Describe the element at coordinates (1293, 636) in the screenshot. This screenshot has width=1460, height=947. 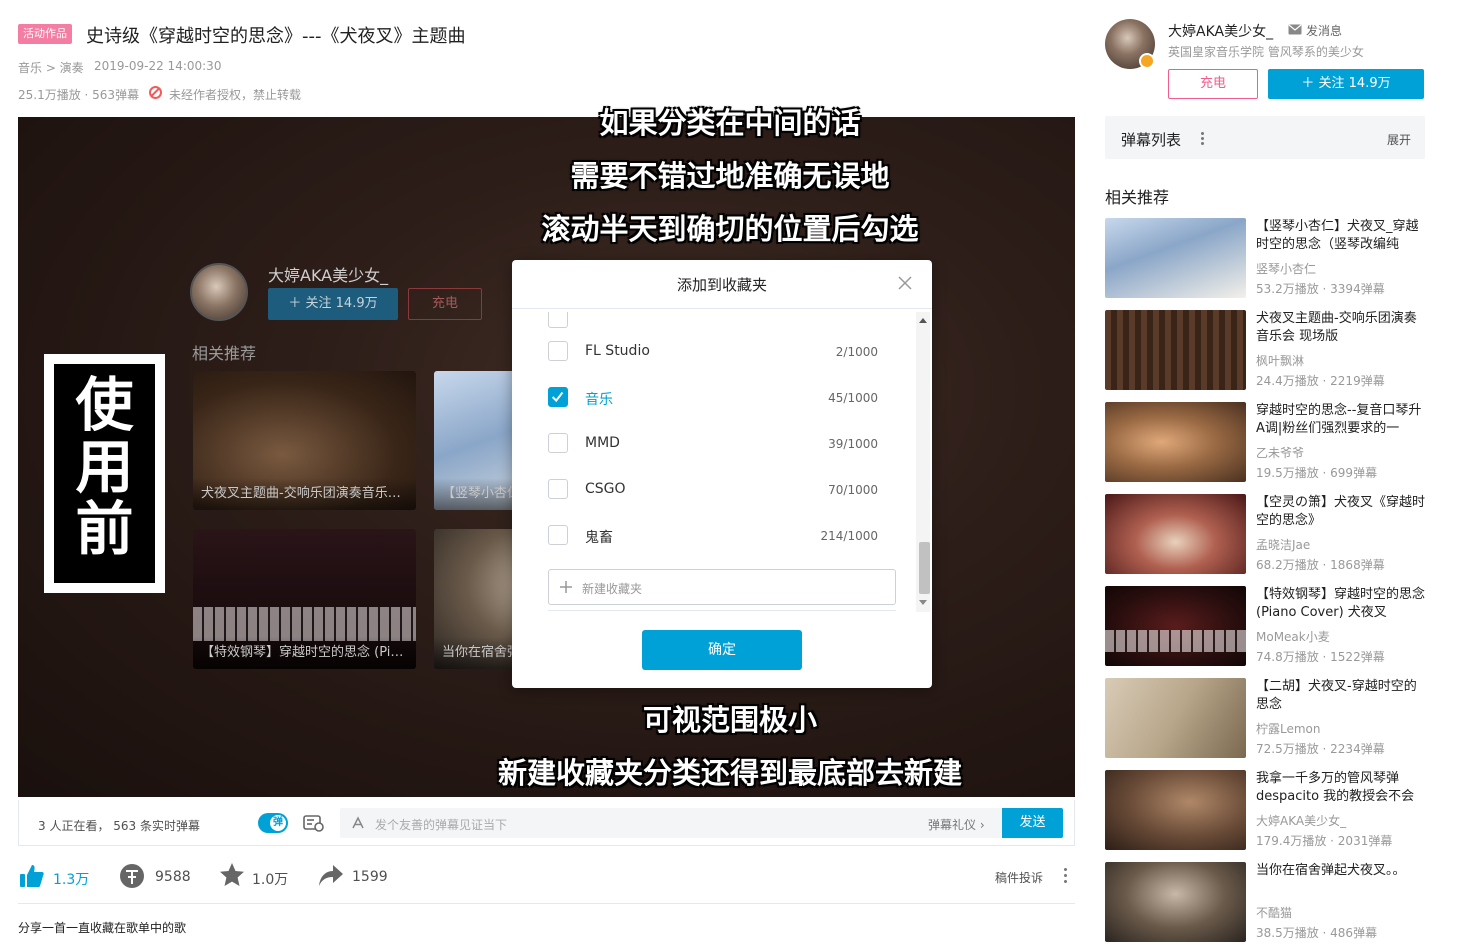
I see `recommendation-up: MoMeak小麦` at that location.